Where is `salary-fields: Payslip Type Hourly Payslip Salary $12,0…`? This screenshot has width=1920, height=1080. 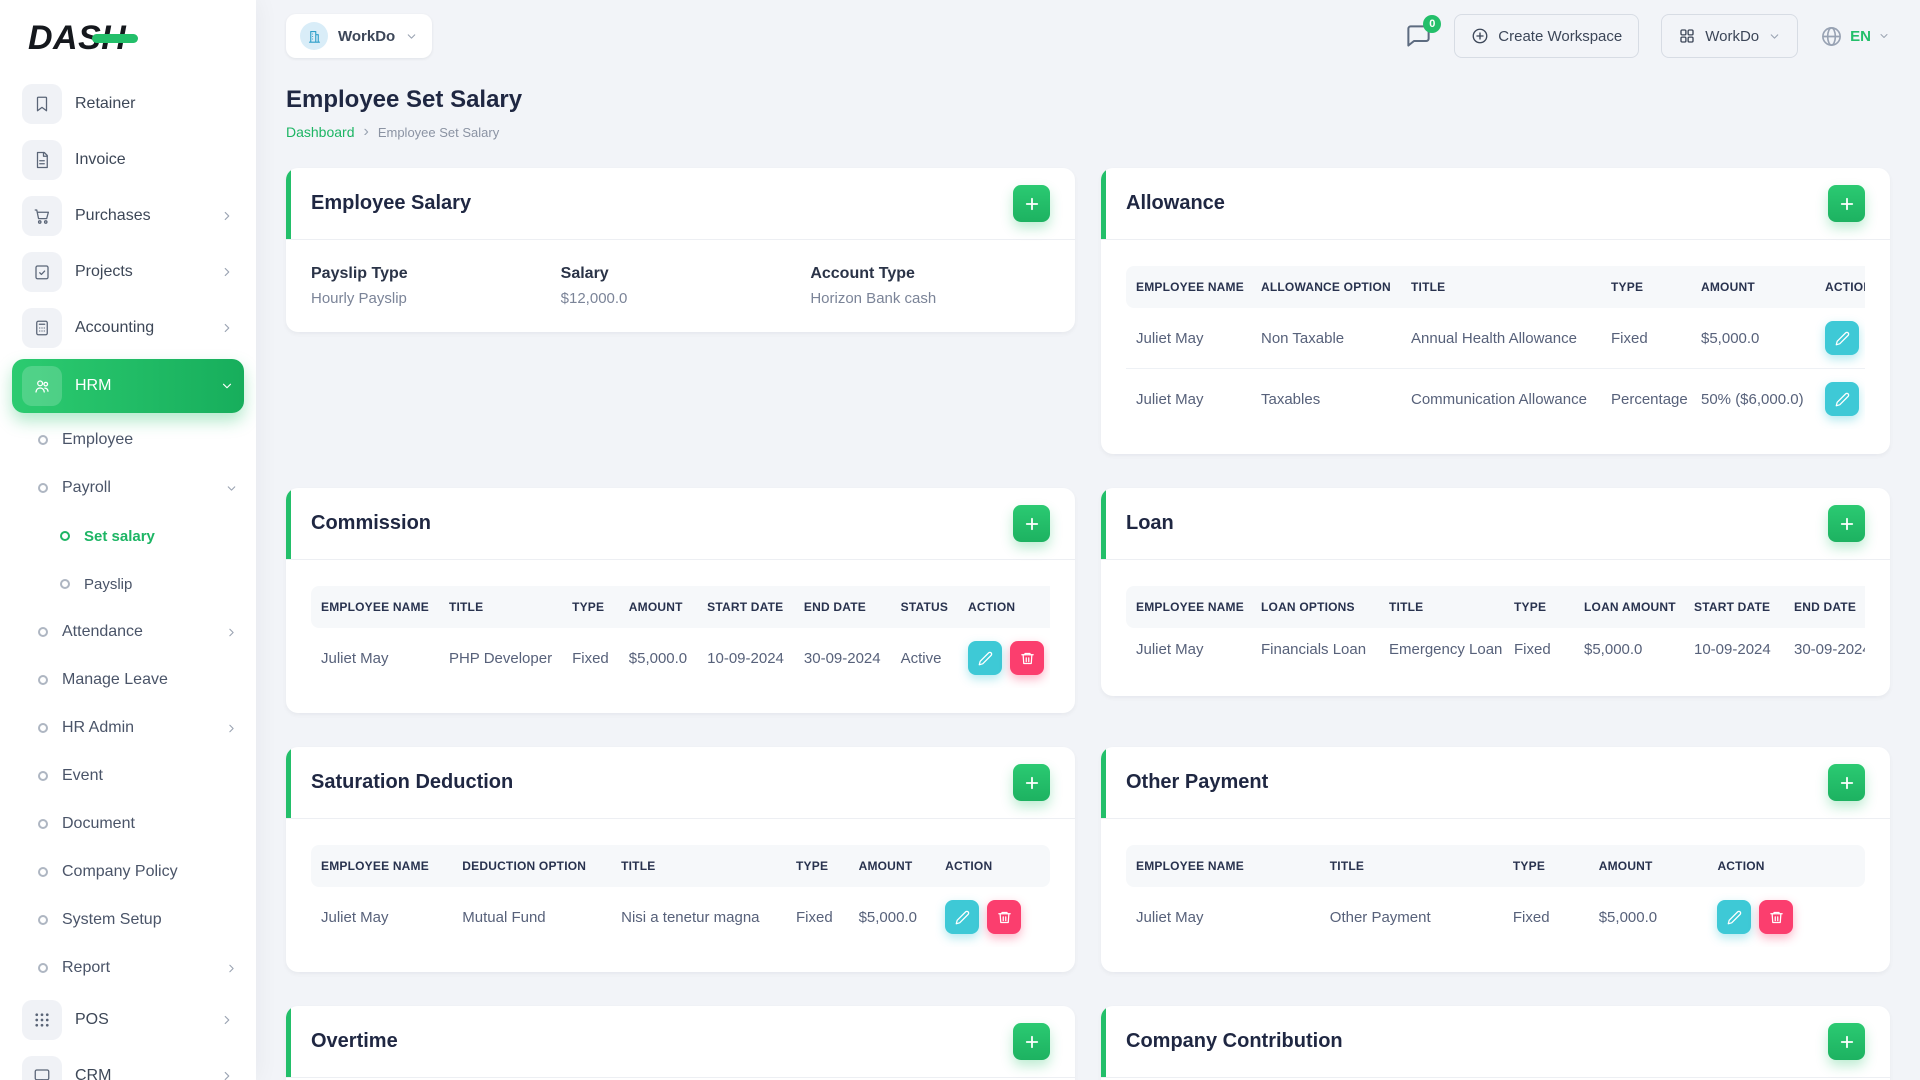 salary-fields: Payslip Type Hourly Payslip Salary $12,0… is located at coordinates (680, 286).